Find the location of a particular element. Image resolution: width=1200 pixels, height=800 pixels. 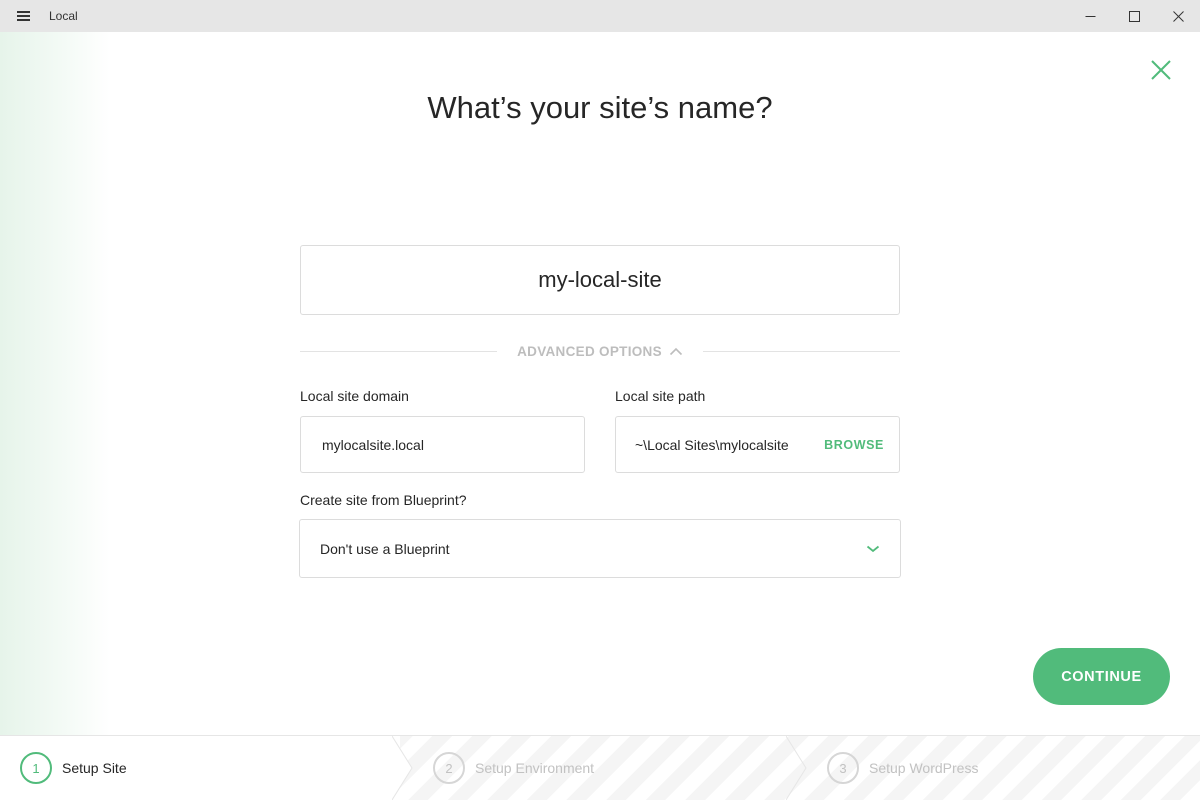

step-number: 1 is located at coordinates (36, 768).